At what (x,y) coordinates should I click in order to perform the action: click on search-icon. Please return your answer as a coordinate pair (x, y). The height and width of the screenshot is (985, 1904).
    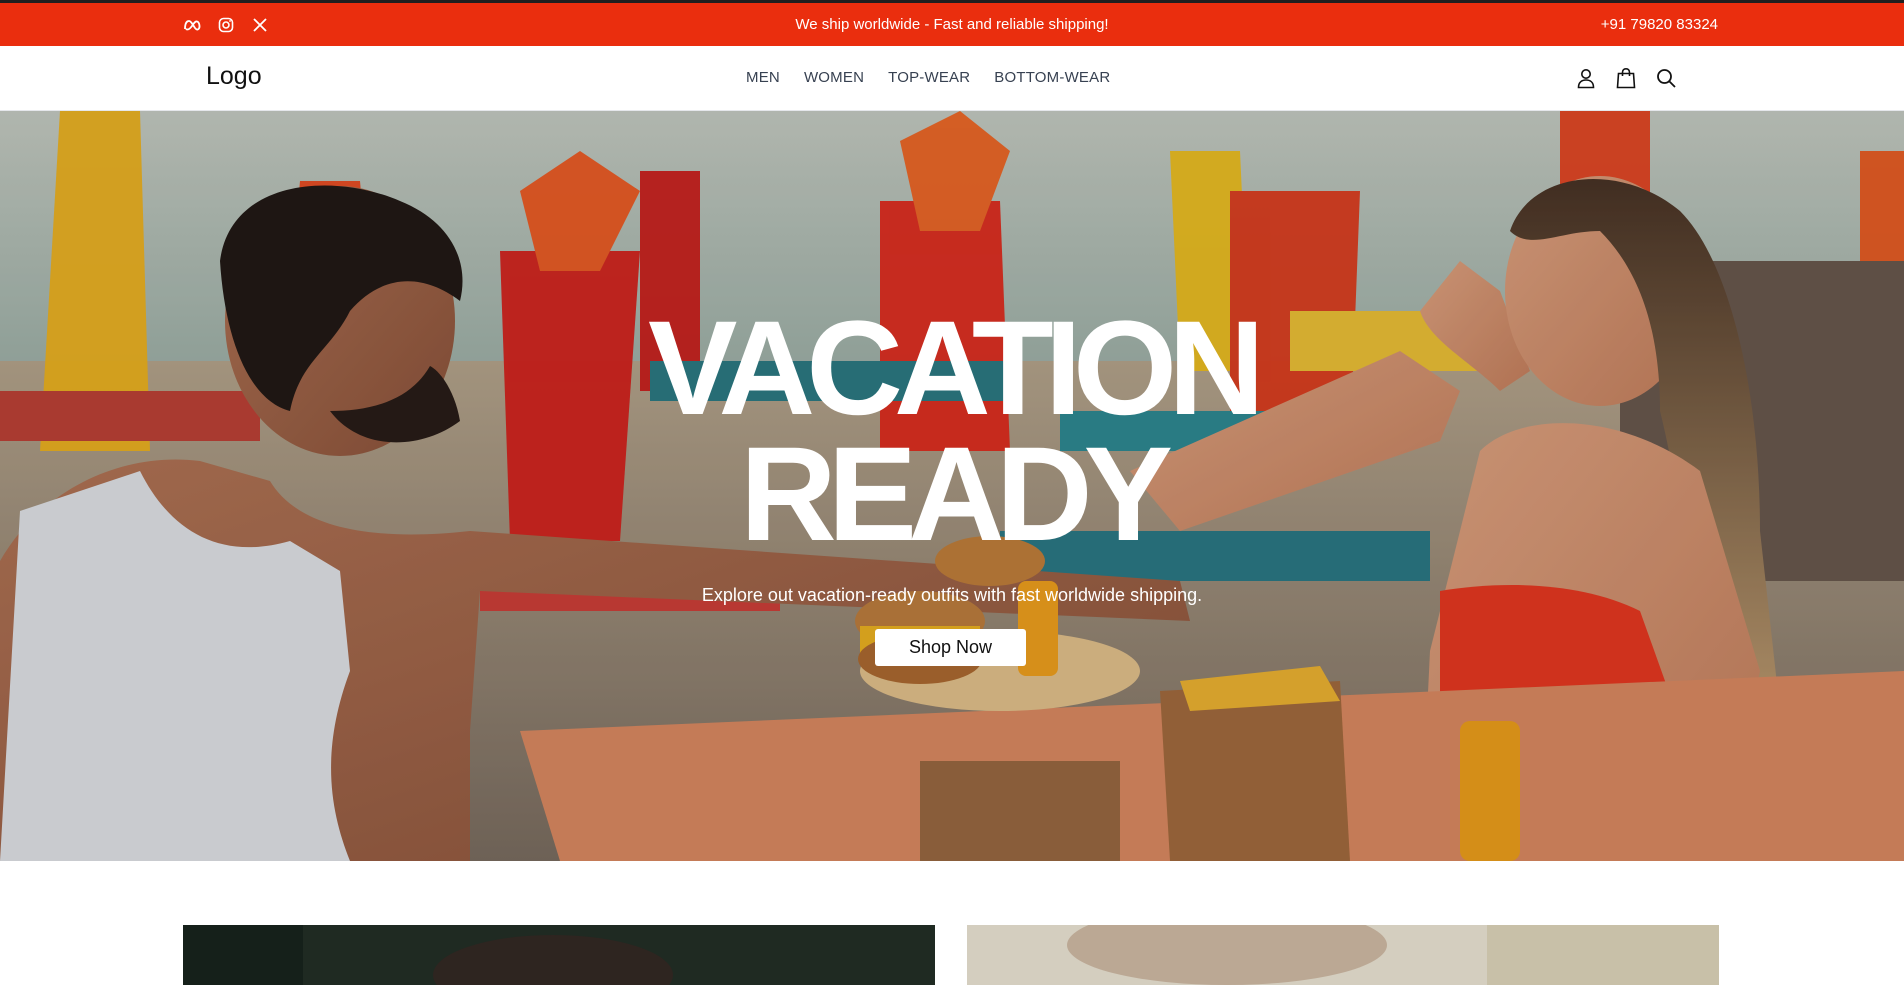
    Looking at the image, I should click on (1666, 78).